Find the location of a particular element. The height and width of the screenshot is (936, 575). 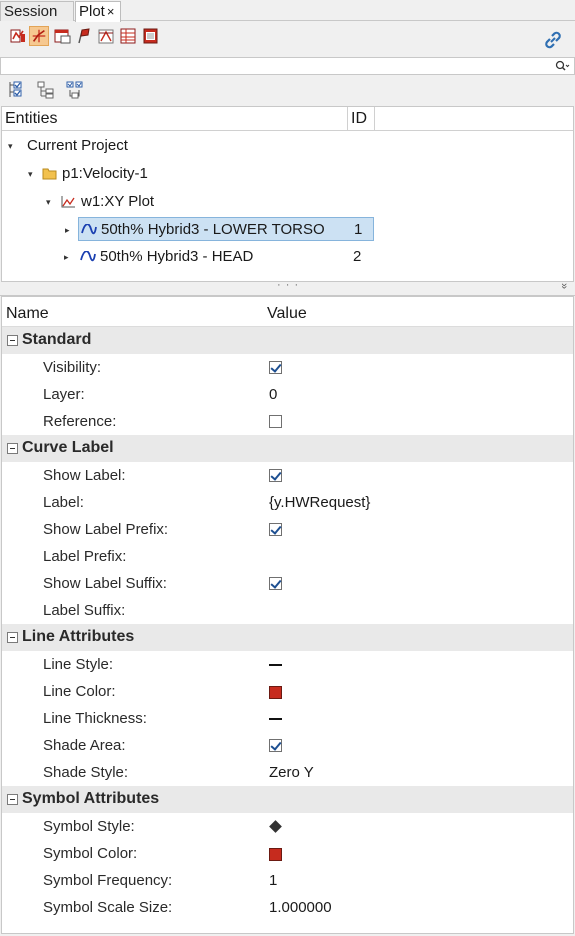

visibility-checkbox is located at coordinates (275, 367).